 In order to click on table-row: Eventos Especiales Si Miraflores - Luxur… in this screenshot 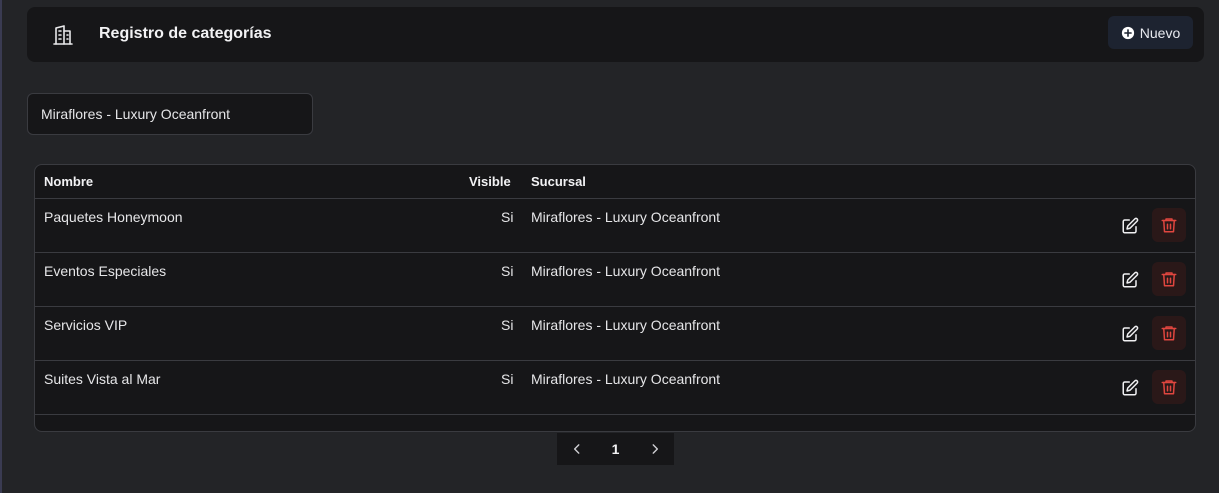, I will do `click(615, 280)`.